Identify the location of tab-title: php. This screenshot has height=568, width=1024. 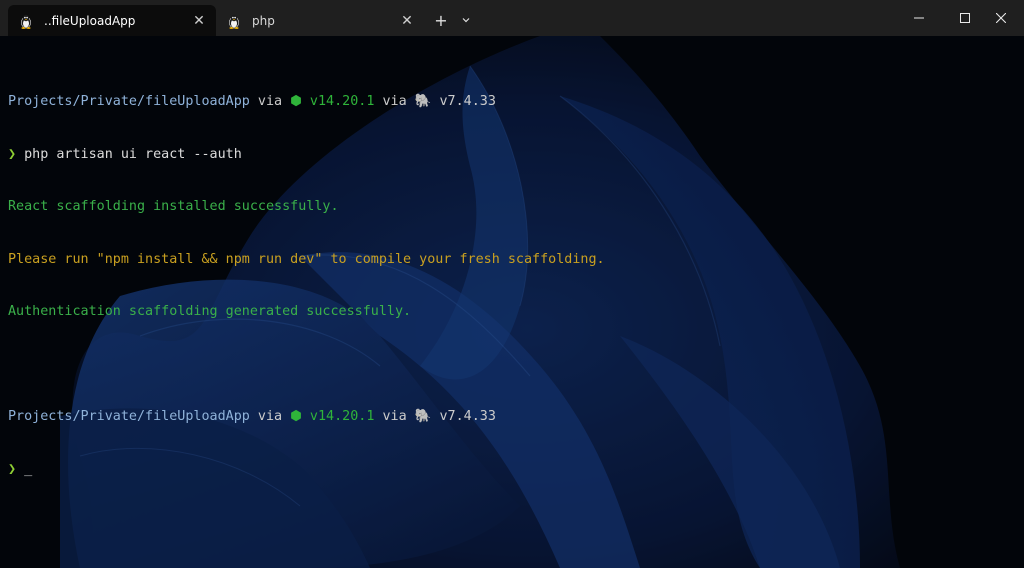
(263, 20).